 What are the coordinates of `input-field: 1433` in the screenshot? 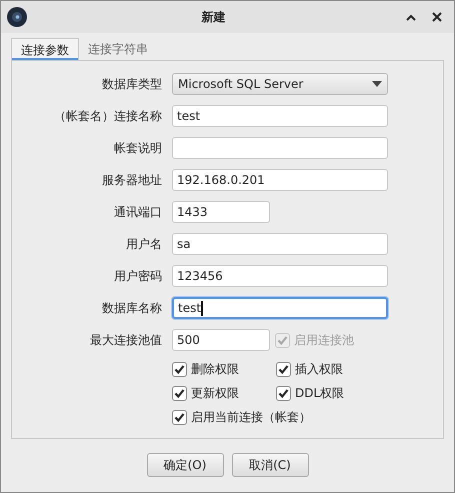 It's located at (221, 212).